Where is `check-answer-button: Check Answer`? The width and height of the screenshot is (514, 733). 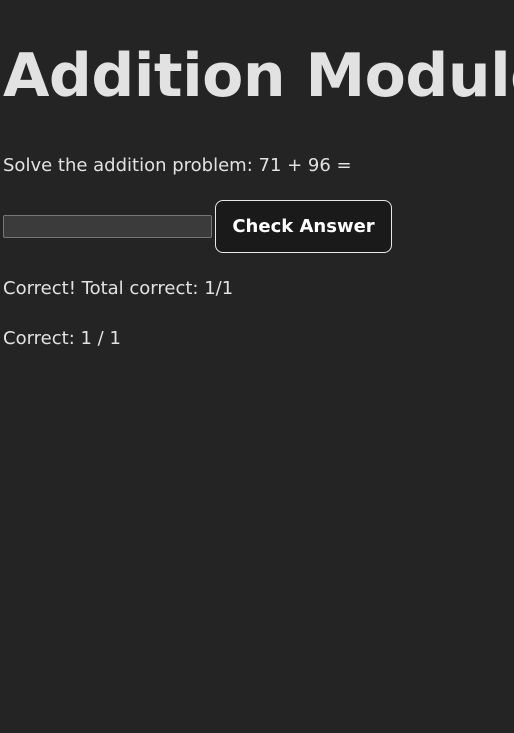
check-answer-button: Check Answer is located at coordinates (303, 226).